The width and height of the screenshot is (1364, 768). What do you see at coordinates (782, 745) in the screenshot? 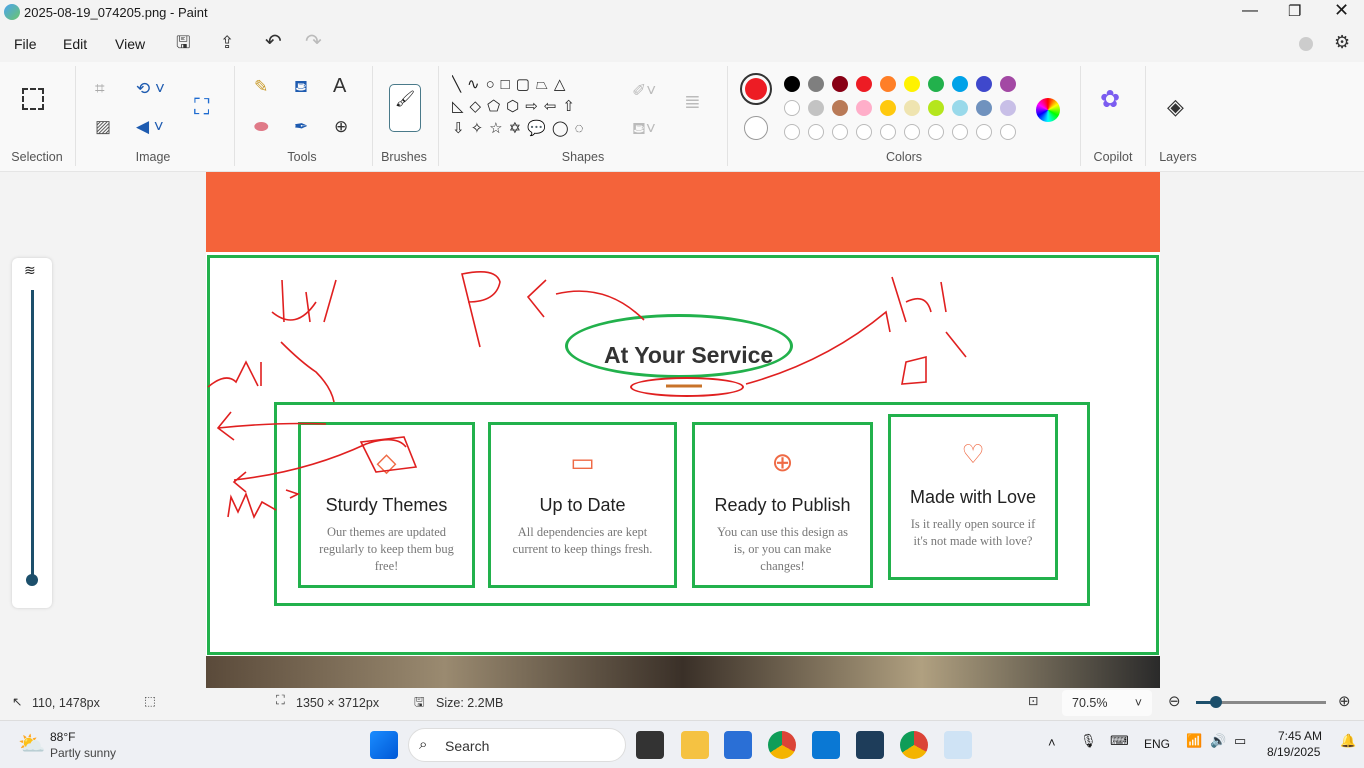
I see `chrome-icon` at bounding box center [782, 745].